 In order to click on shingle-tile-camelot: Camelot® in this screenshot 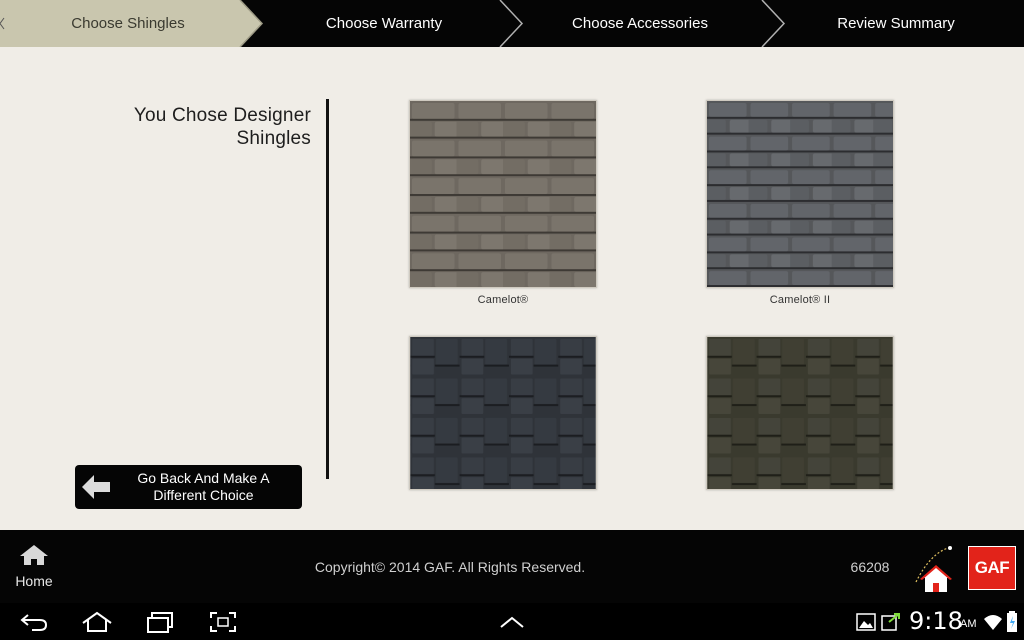, I will do `click(503, 203)`.